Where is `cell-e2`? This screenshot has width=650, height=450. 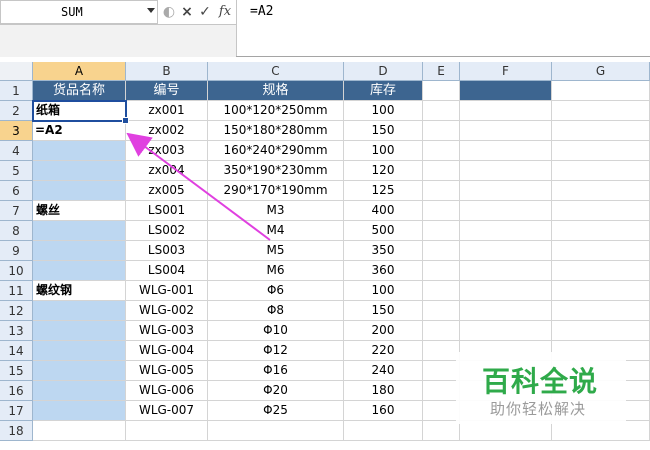
cell-e2 is located at coordinates (441, 111).